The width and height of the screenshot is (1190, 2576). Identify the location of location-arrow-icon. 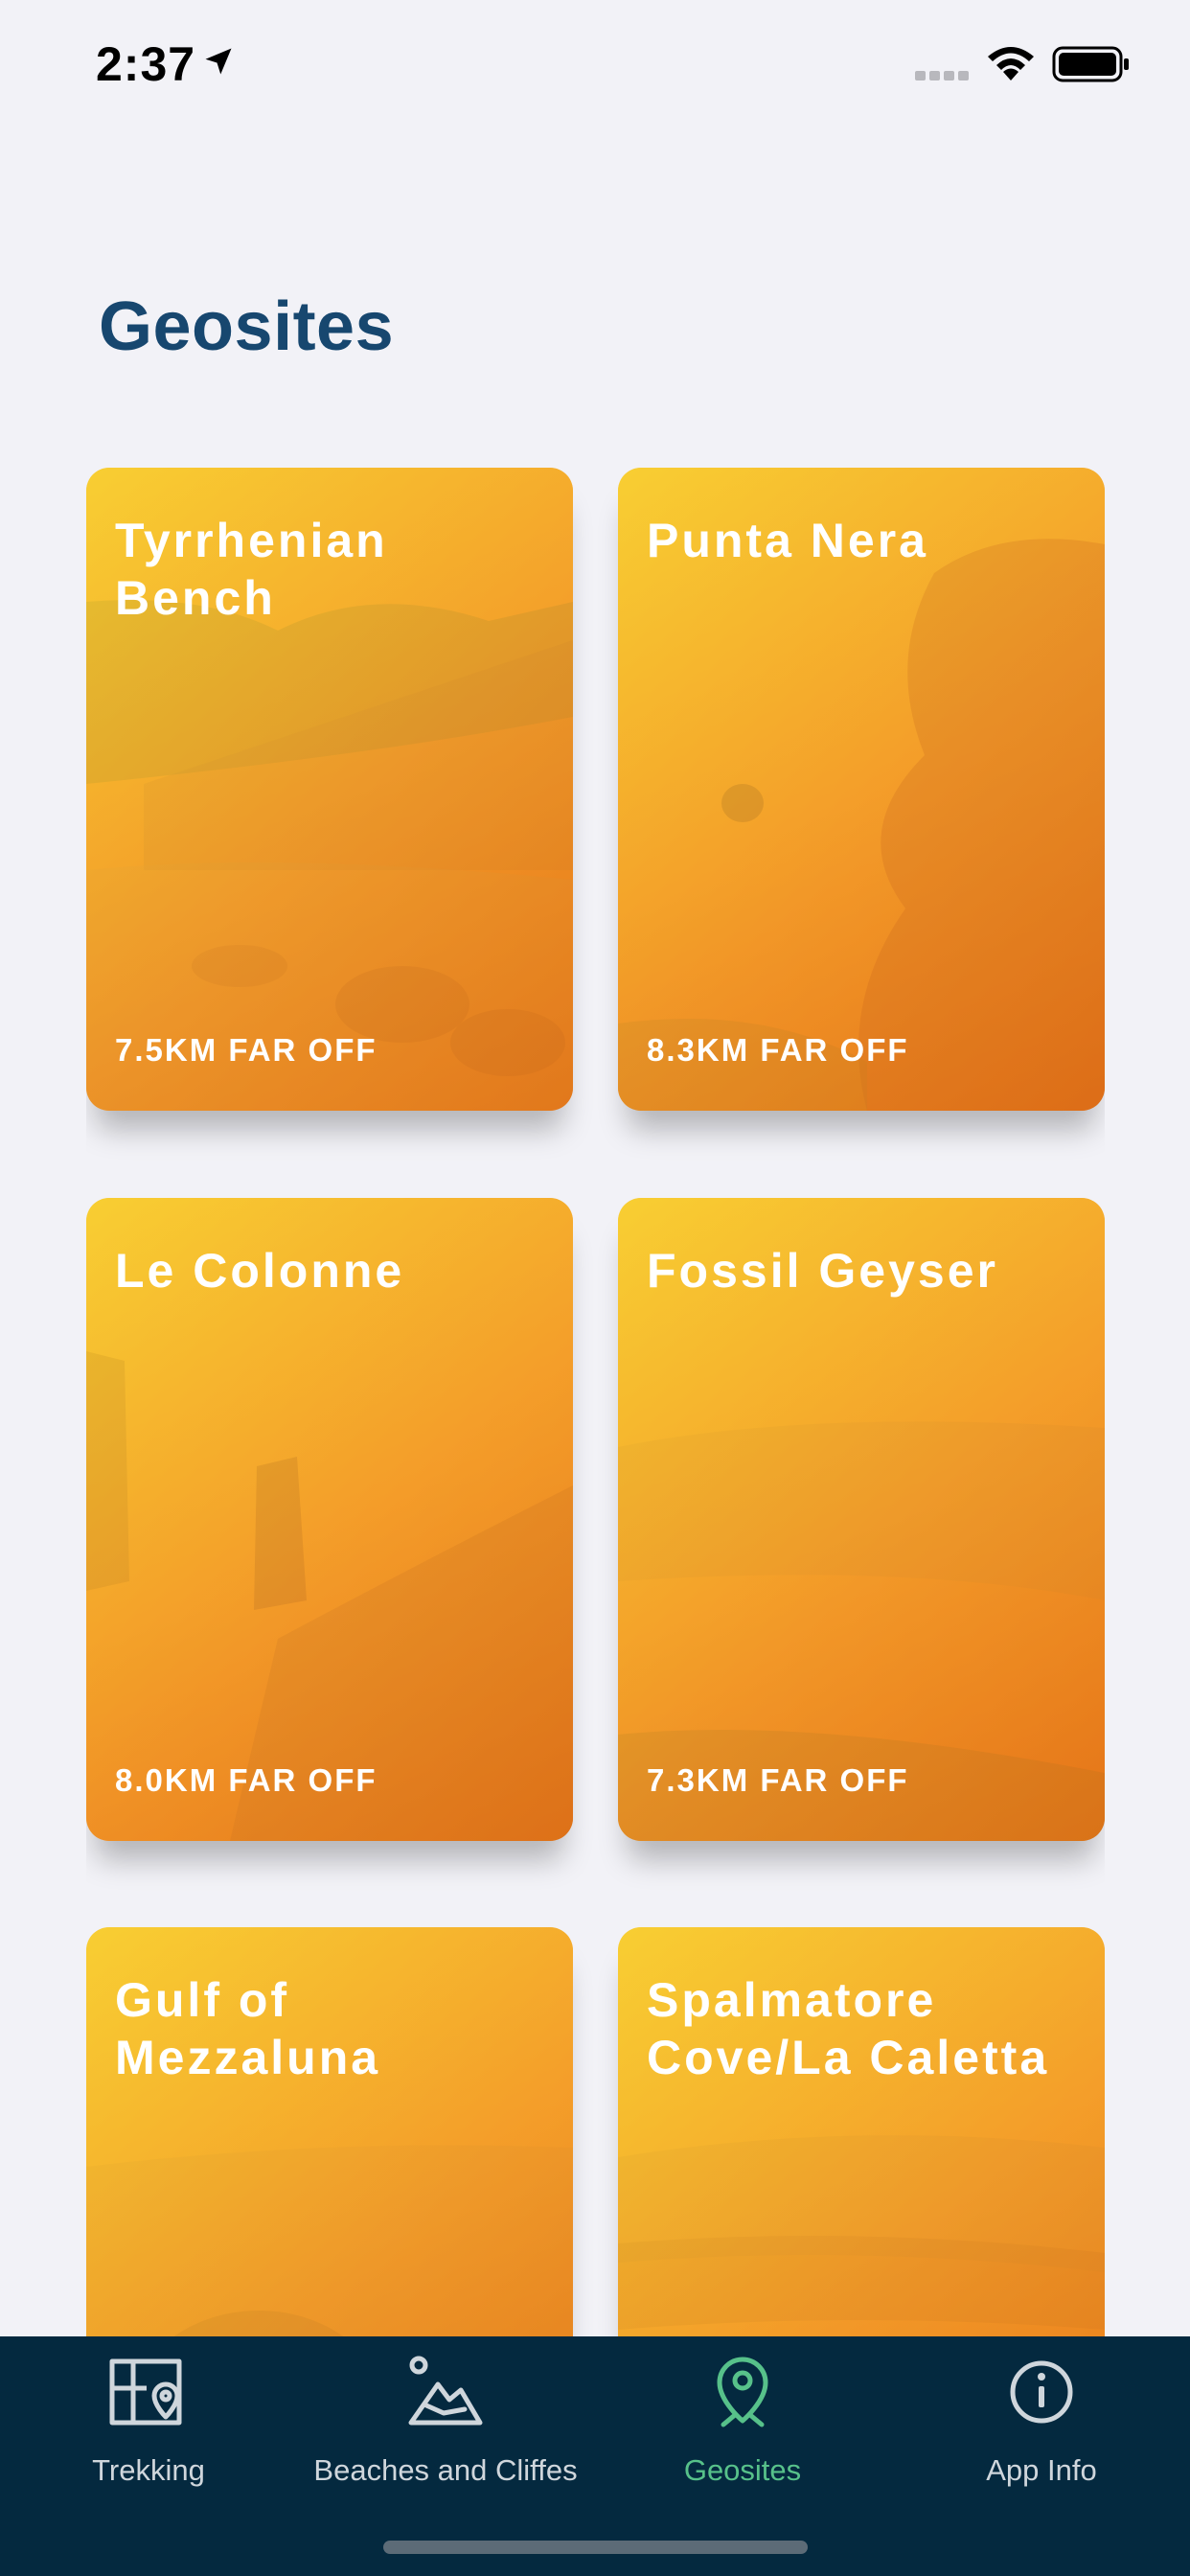
(218, 62).